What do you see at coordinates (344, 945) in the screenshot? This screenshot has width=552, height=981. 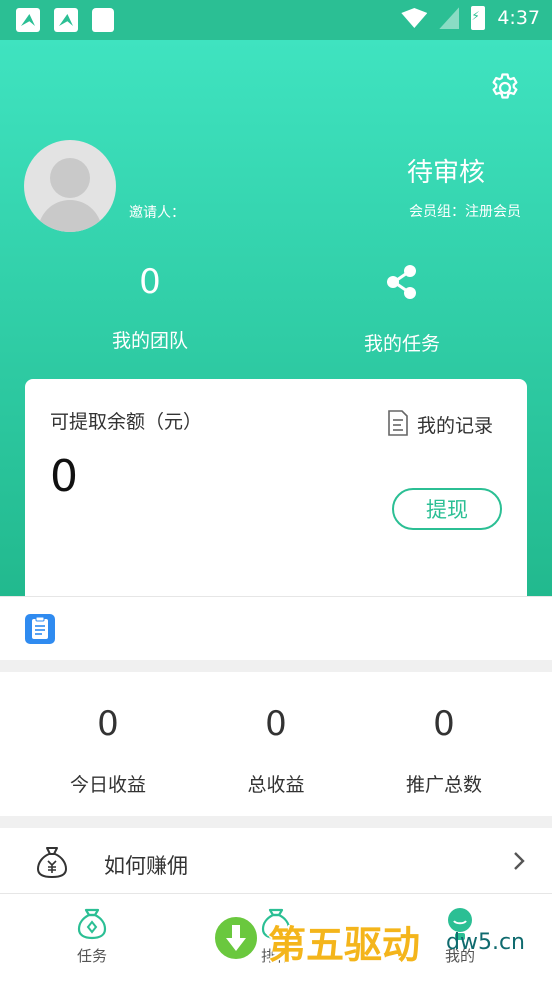 I see `watermark-text: 第五驱动` at bounding box center [344, 945].